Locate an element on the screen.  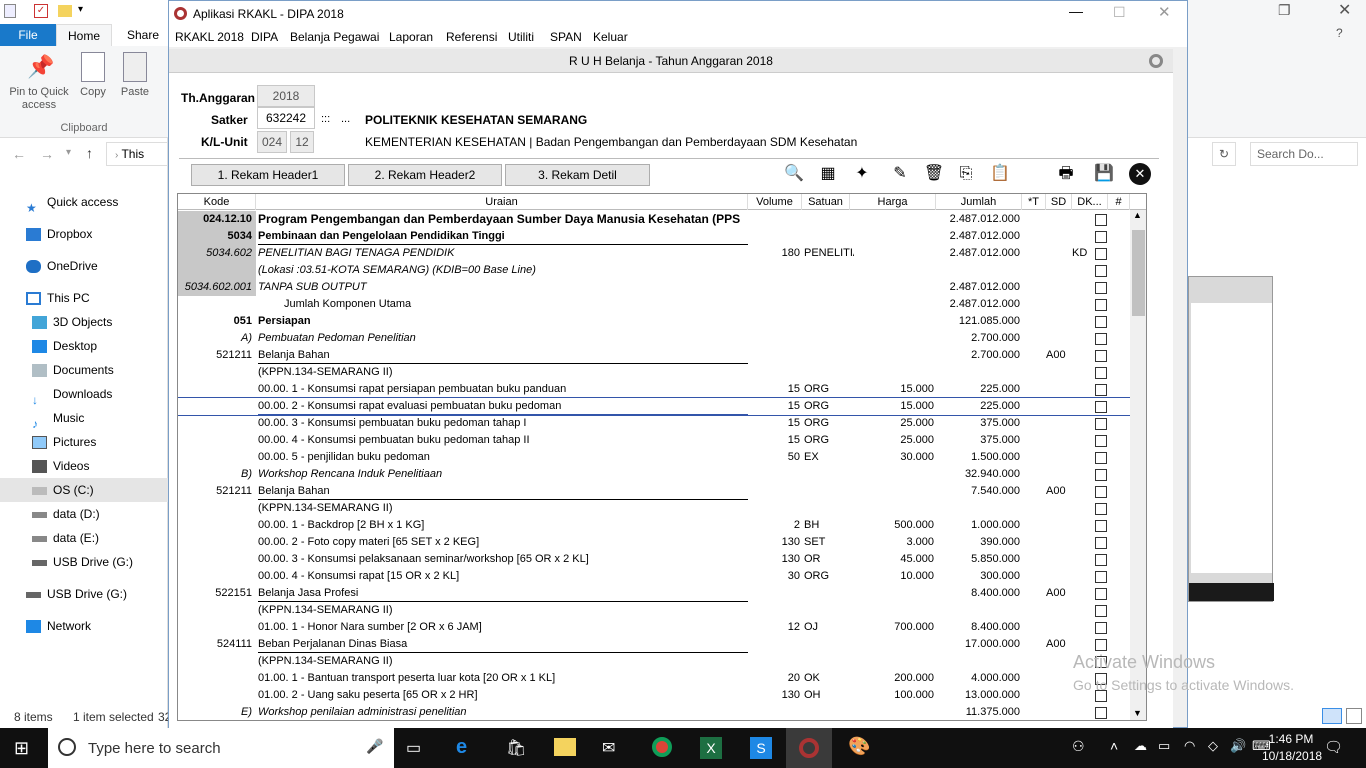
start-windows-icon: ⊞ is located at coordinates (21, 748).